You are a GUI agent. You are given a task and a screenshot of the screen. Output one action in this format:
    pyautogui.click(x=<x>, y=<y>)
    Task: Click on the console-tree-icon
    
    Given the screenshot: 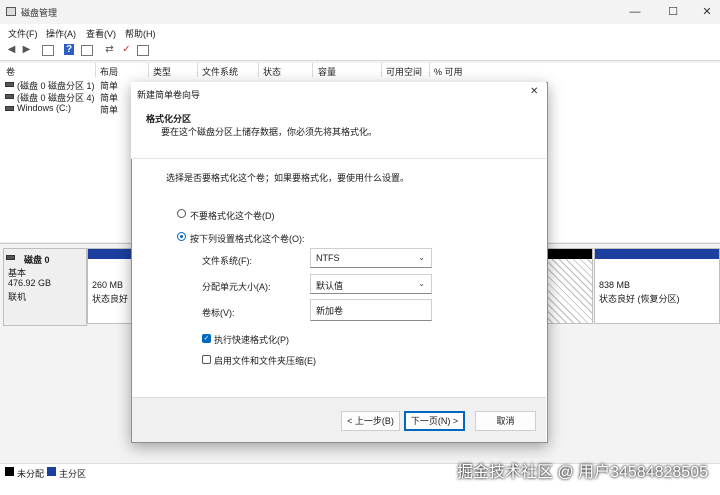 What is the action you would take?
    pyautogui.click(x=48, y=50)
    